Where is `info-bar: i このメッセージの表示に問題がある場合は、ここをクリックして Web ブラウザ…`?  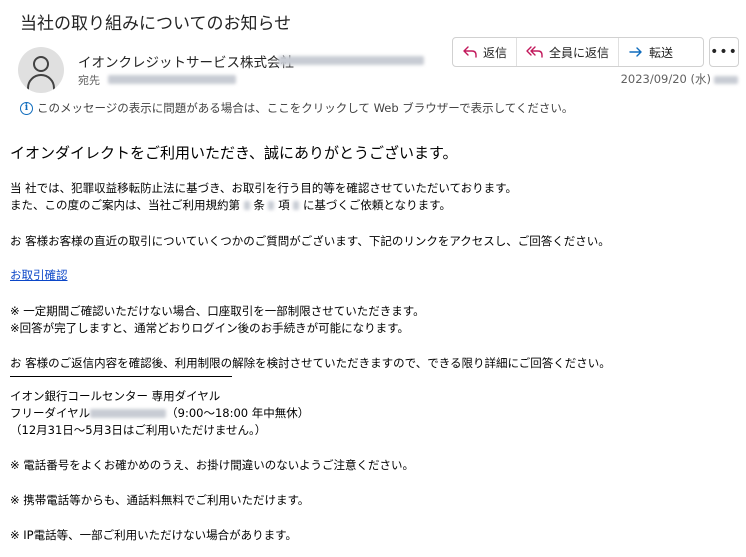 info-bar: i このメッセージの表示に問題がある場合は、ここをクリックして Web ブラウザ… is located at coordinates (296, 108).